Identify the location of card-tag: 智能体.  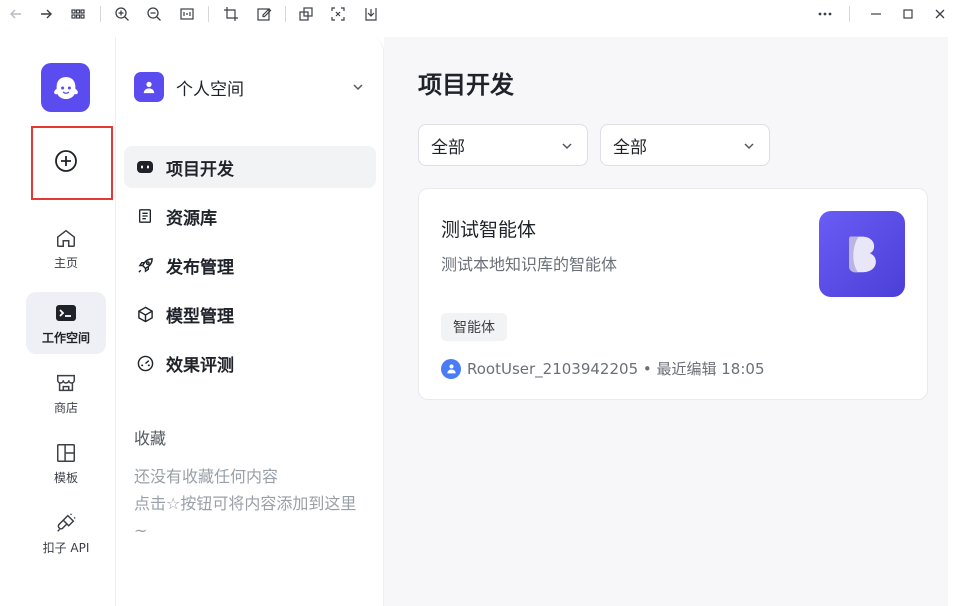
(474, 327).